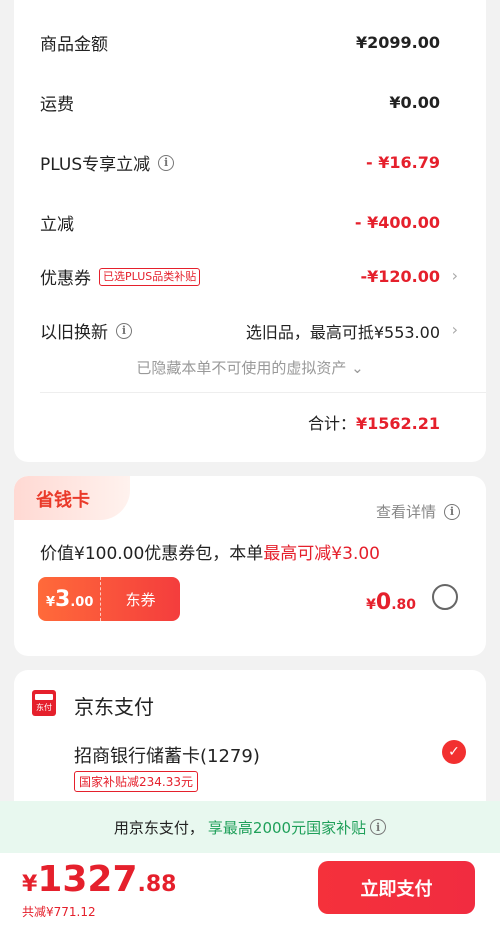 The width and height of the screenshot is (500, 935). What do you see at coordinates (65, 279) in the screenshot?
I see `coupon-label: 优惠券` at bounding box center [65, 279].